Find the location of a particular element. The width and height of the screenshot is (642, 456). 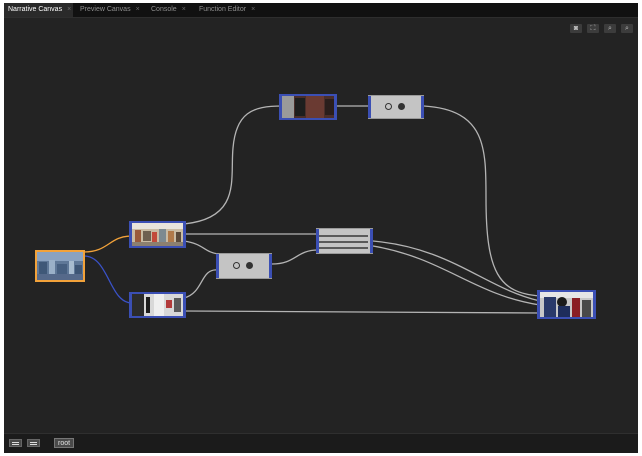

video-node-street is located at coordinates (157, 234).